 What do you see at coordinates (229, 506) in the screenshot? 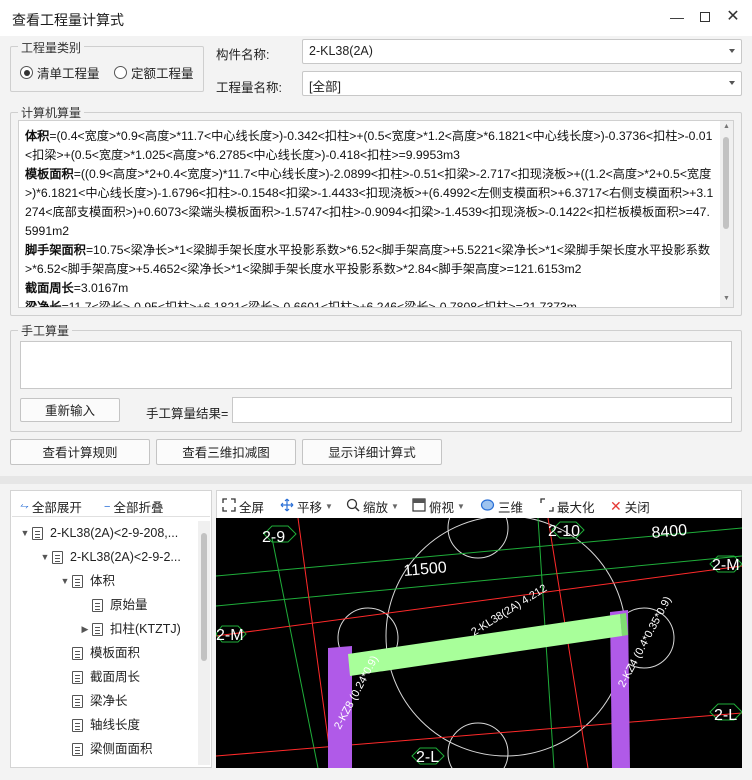
I see `fullscreen-icon` at bounding box center [229, 506].